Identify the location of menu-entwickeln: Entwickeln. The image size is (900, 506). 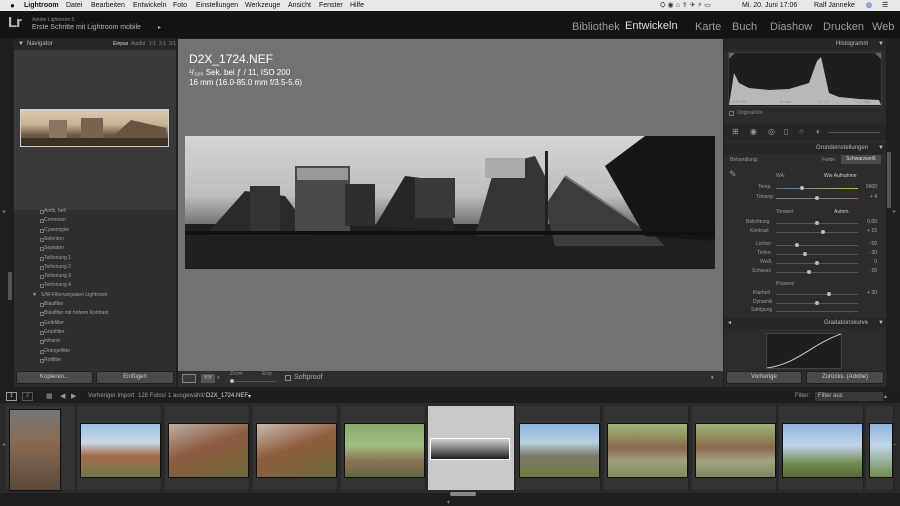
(149, 5).